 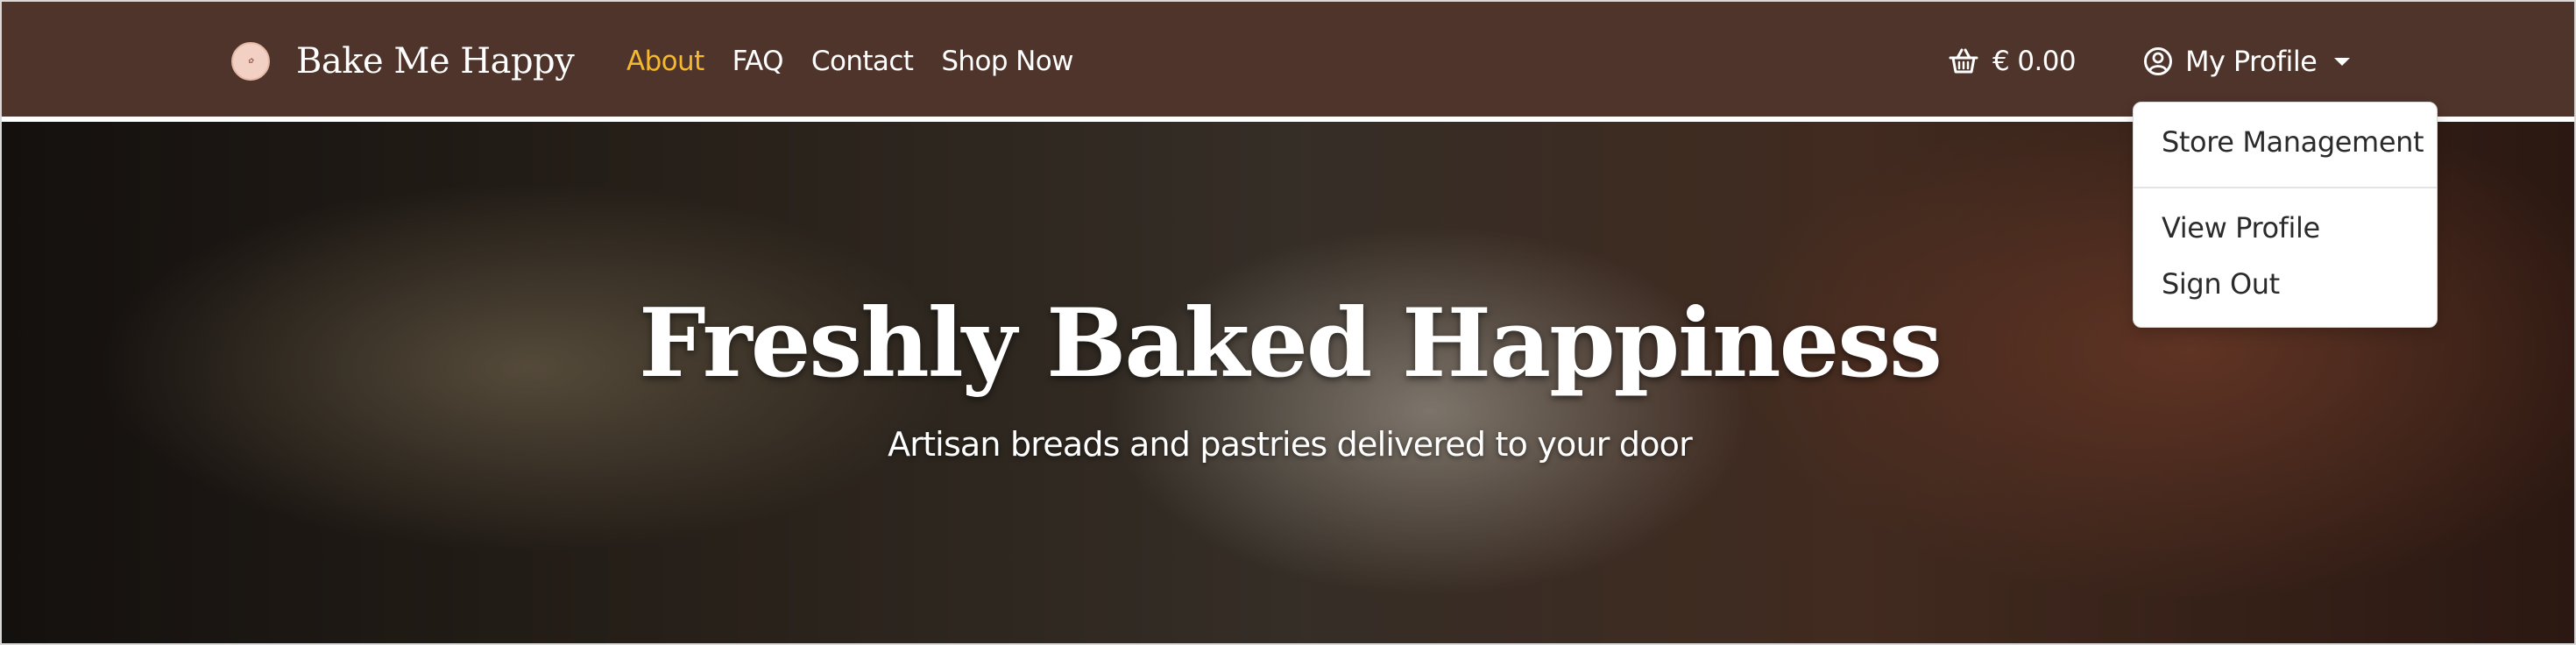 What do you see at coordinates (2293, 142) in the screenshot?
I see `menu-item-store-management: Store Management` at bounding box center [2293, 142].